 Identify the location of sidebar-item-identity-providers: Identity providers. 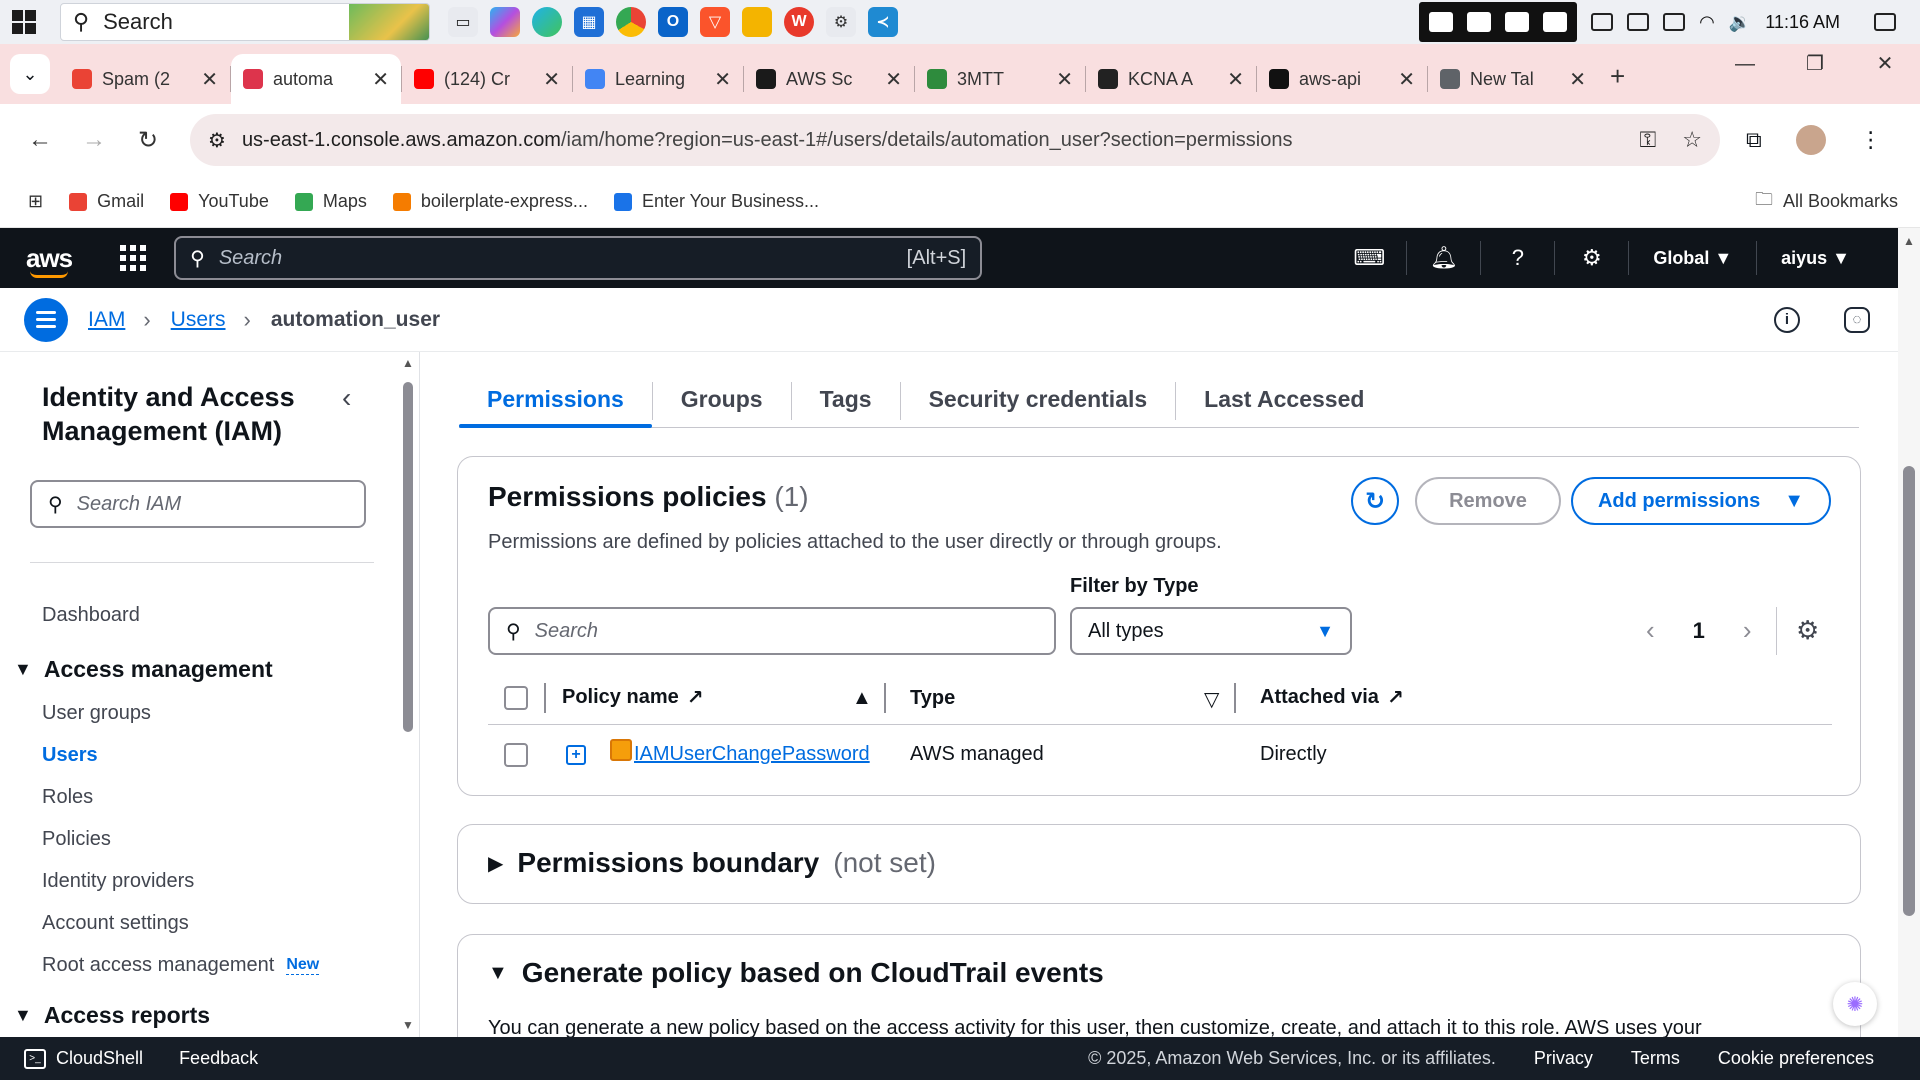
(118, 881).